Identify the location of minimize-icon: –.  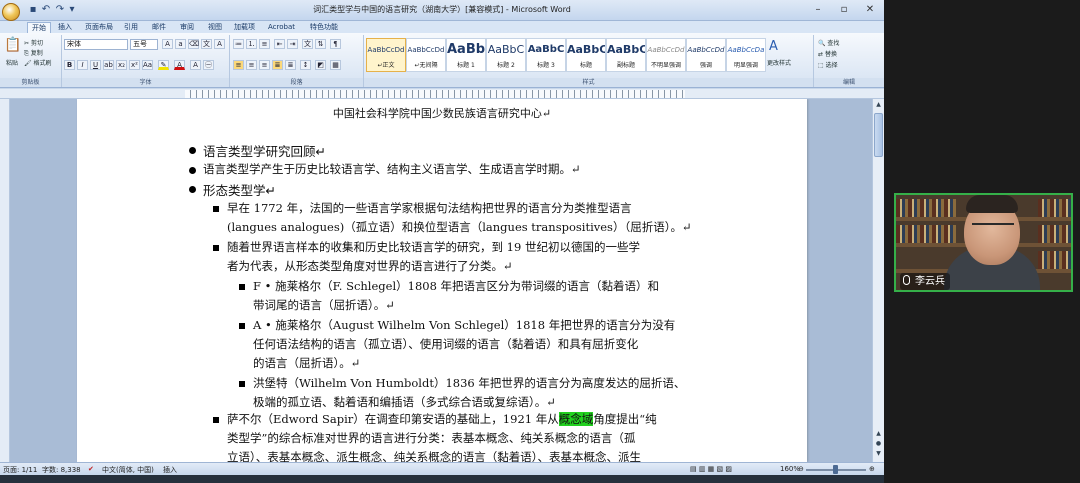
(818, 10).